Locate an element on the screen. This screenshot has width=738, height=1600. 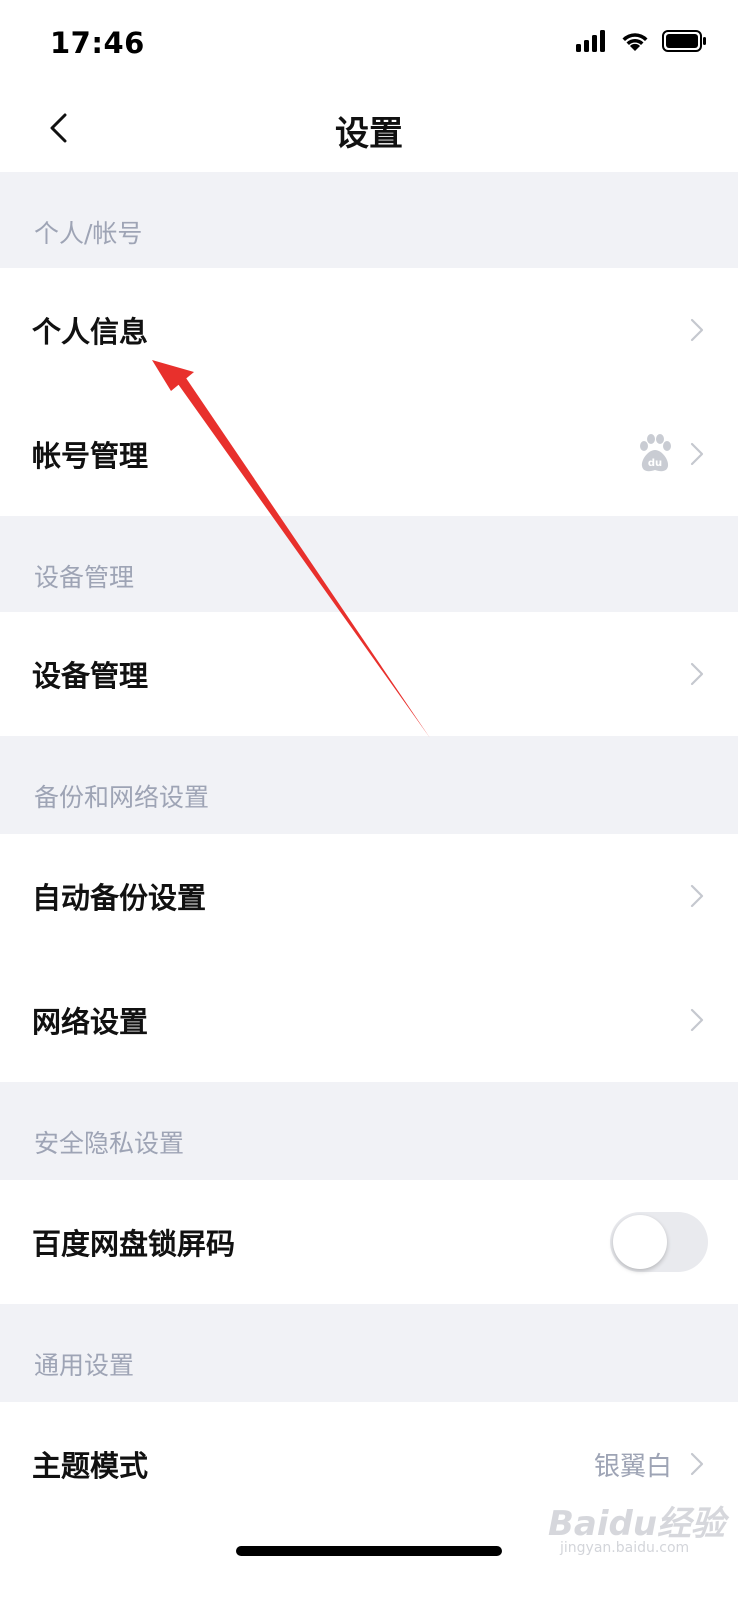
home-indicator is located at coordinates (369, 1551).